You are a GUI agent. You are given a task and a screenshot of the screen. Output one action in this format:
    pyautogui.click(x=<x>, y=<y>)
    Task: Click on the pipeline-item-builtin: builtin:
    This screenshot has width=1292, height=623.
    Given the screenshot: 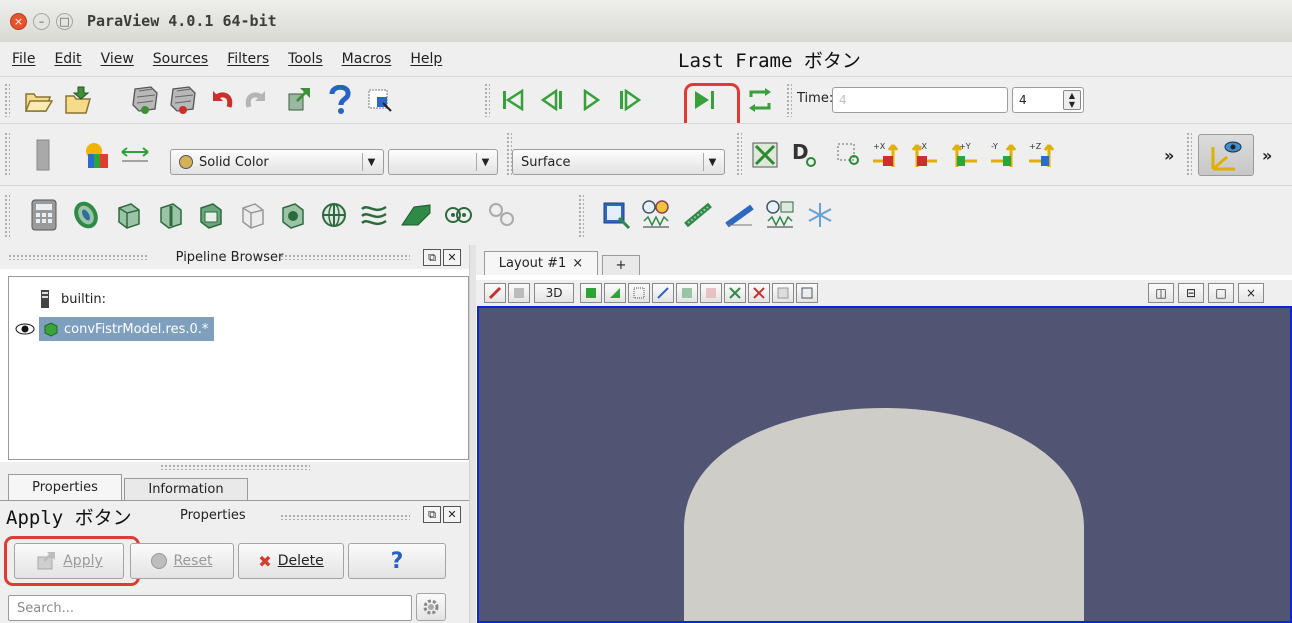 What is the action you would take?
    pyautogui.click(x=72, y=299)
    